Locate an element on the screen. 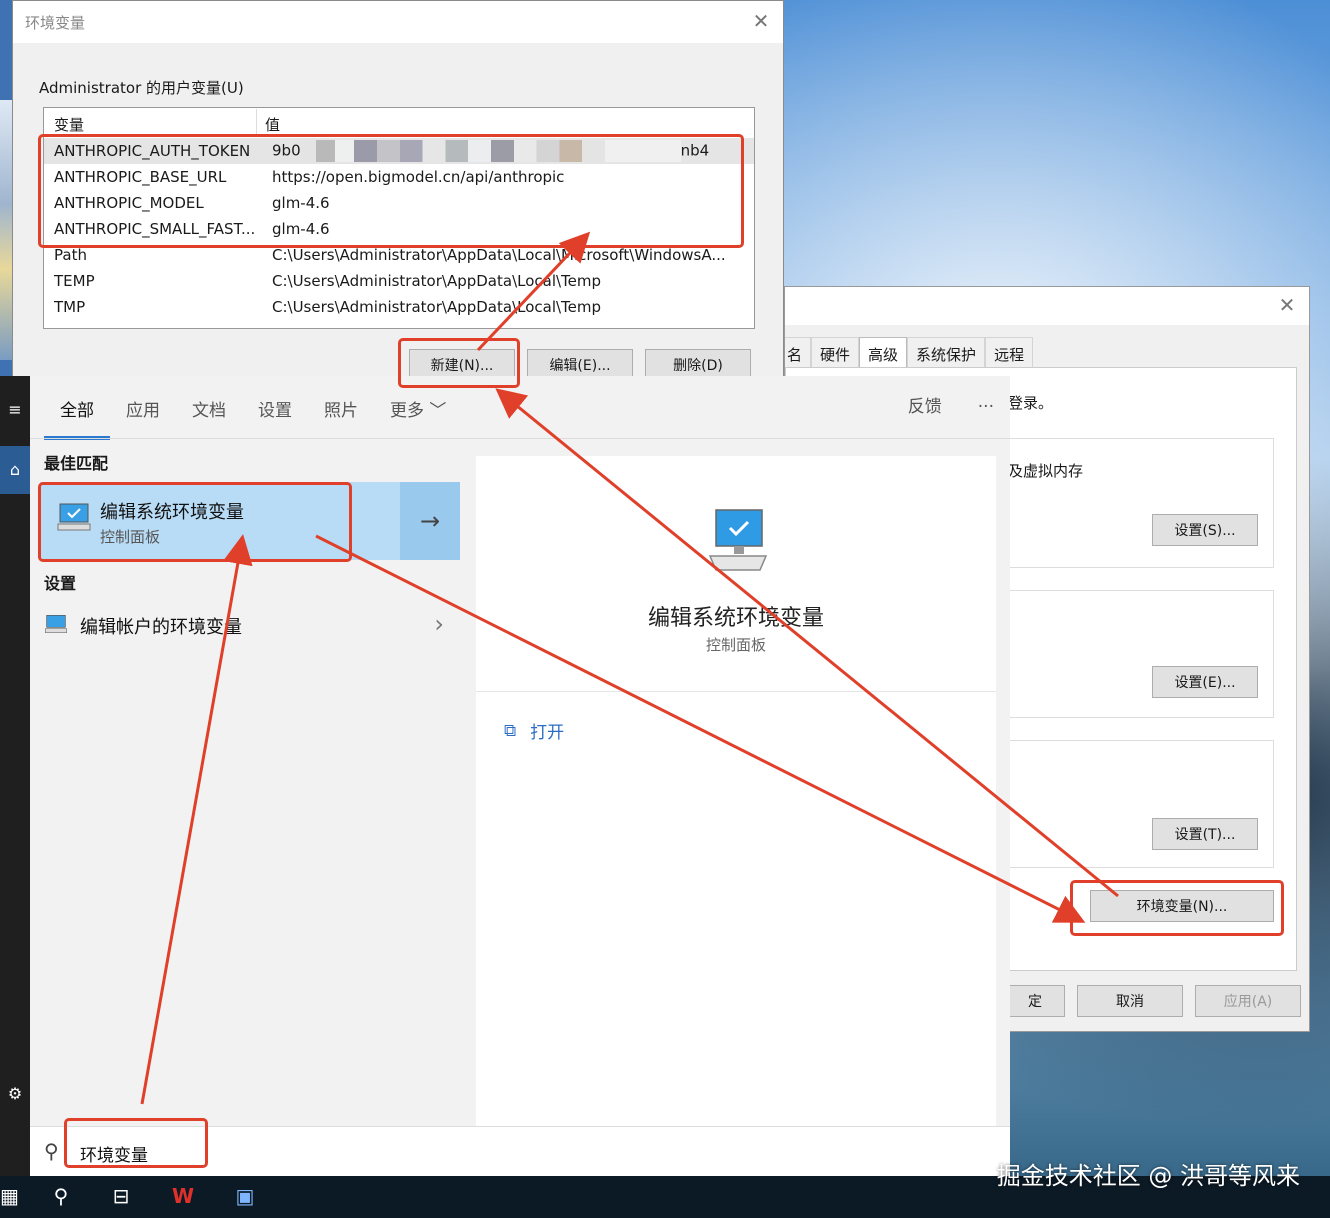 The width and height of the screenshot is (1330, 1218). env-titlebar: 环境变量 is located at coordinates (398, 22).